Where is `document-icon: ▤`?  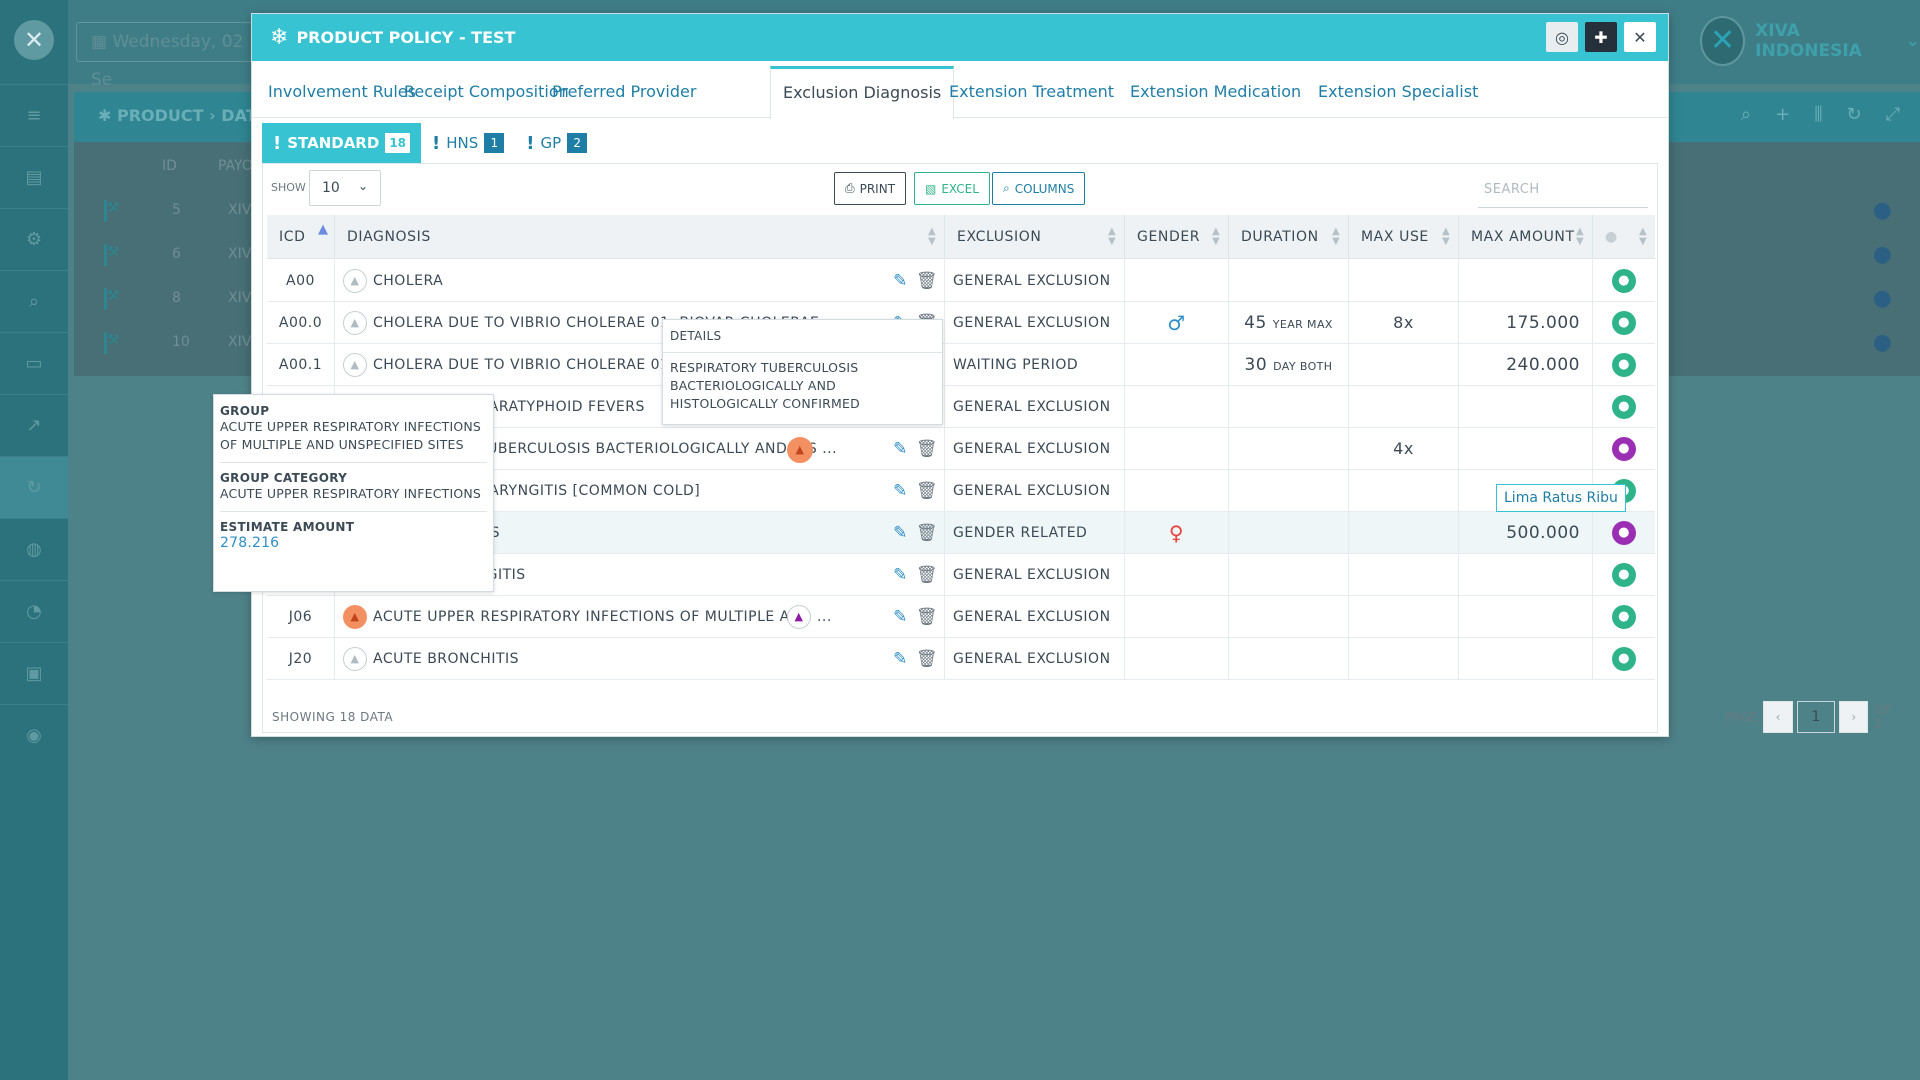 document-icon: ▤ is located at coordinates (34, 177).